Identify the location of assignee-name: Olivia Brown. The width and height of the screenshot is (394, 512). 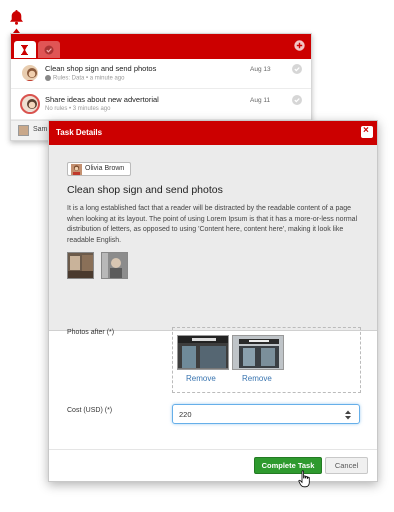
(105, 168).